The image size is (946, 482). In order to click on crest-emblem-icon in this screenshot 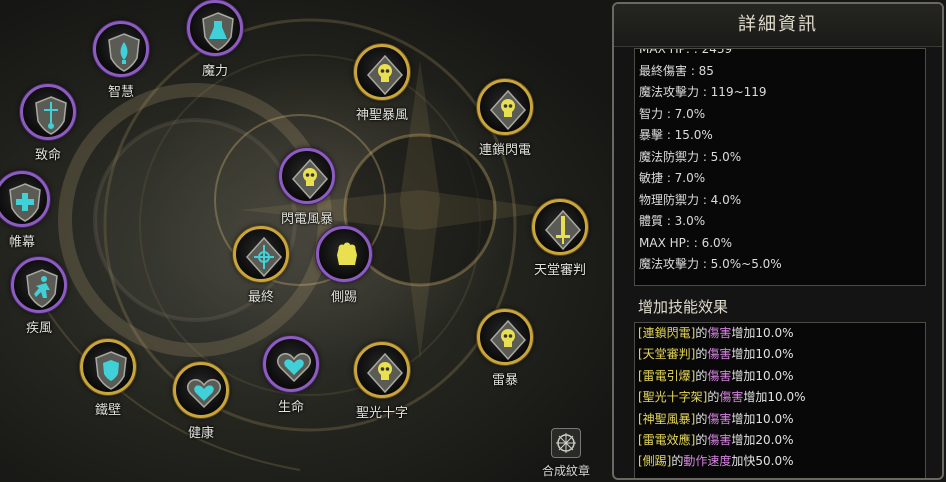, I will do `click(566, 443)`.